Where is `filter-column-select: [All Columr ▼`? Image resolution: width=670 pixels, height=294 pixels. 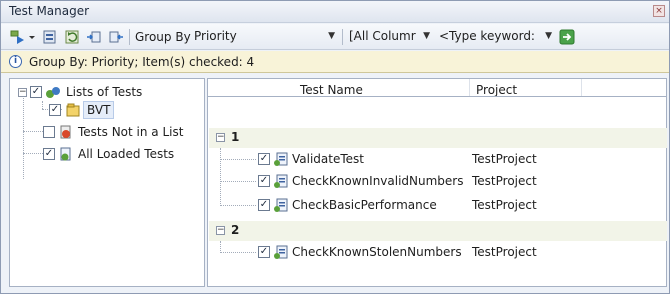
filter-column-select: [All Columr ▼ is located at coordinates (389, 37).